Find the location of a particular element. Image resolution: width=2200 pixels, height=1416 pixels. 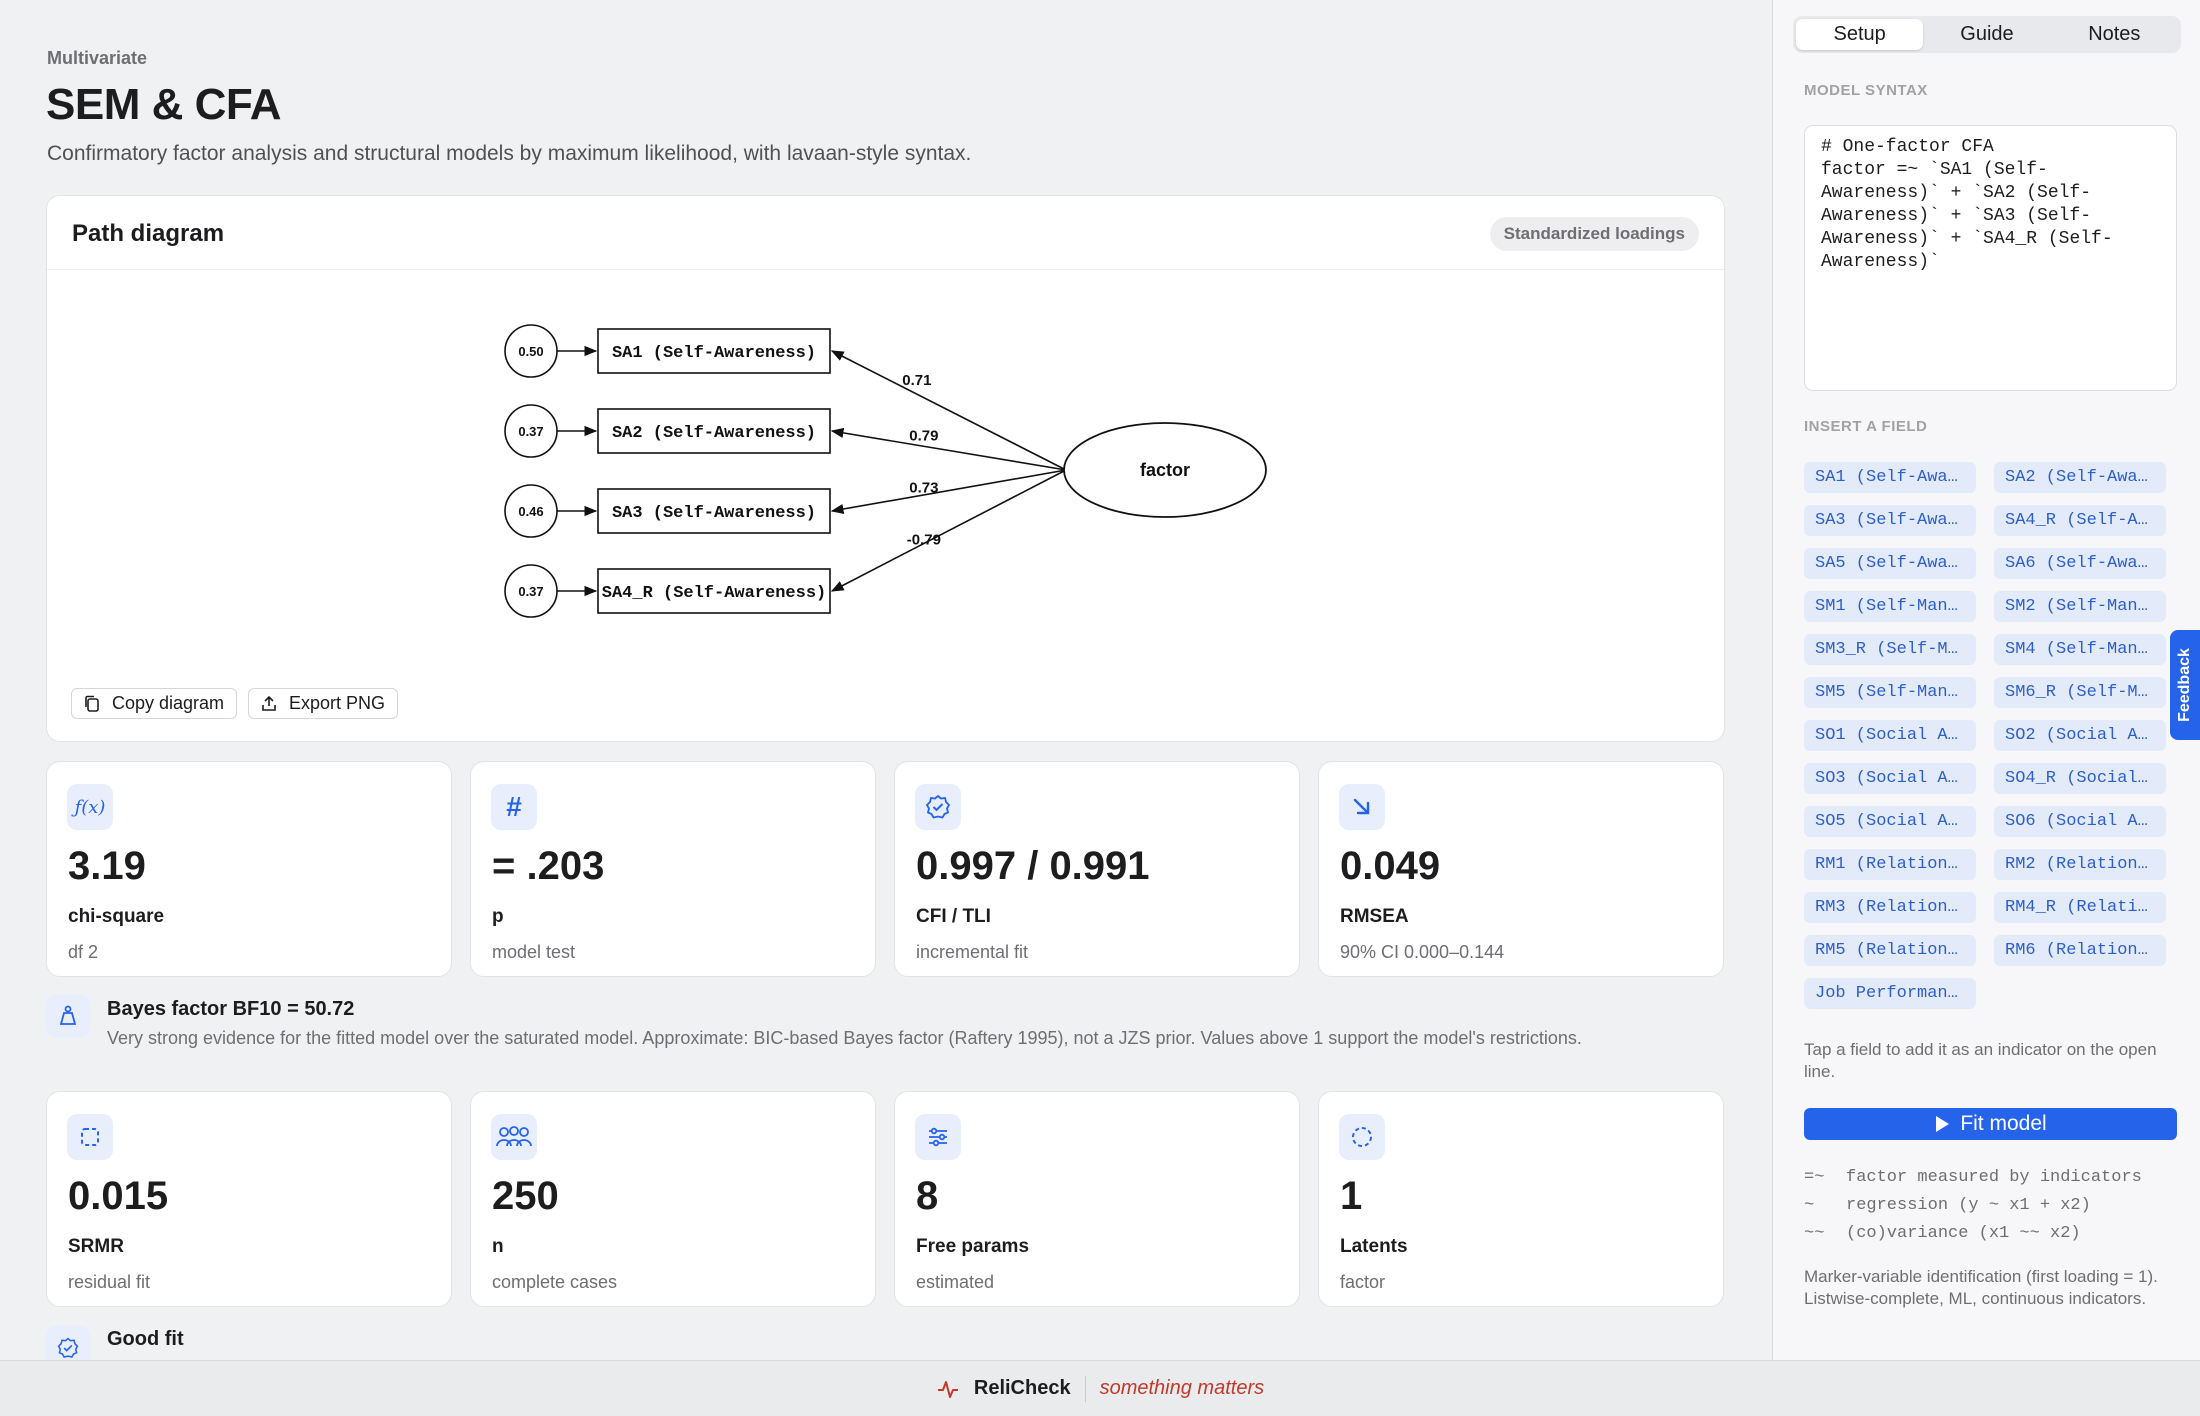

export-png-button: Export PNG is located at coordinates (323, 703).